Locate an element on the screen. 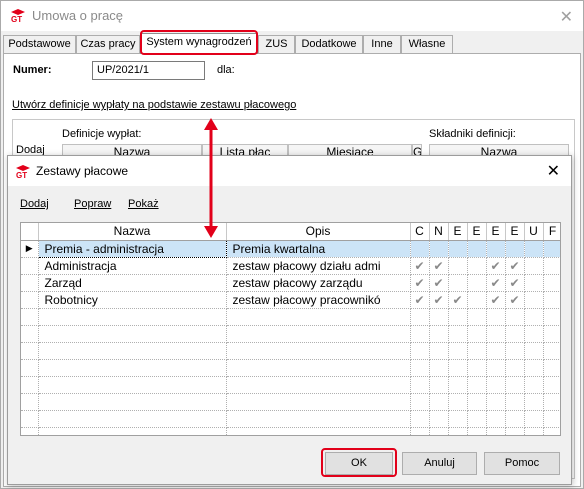 This screenshot has width=584, height=489. row-indicator is located at coordinates (30, 266).